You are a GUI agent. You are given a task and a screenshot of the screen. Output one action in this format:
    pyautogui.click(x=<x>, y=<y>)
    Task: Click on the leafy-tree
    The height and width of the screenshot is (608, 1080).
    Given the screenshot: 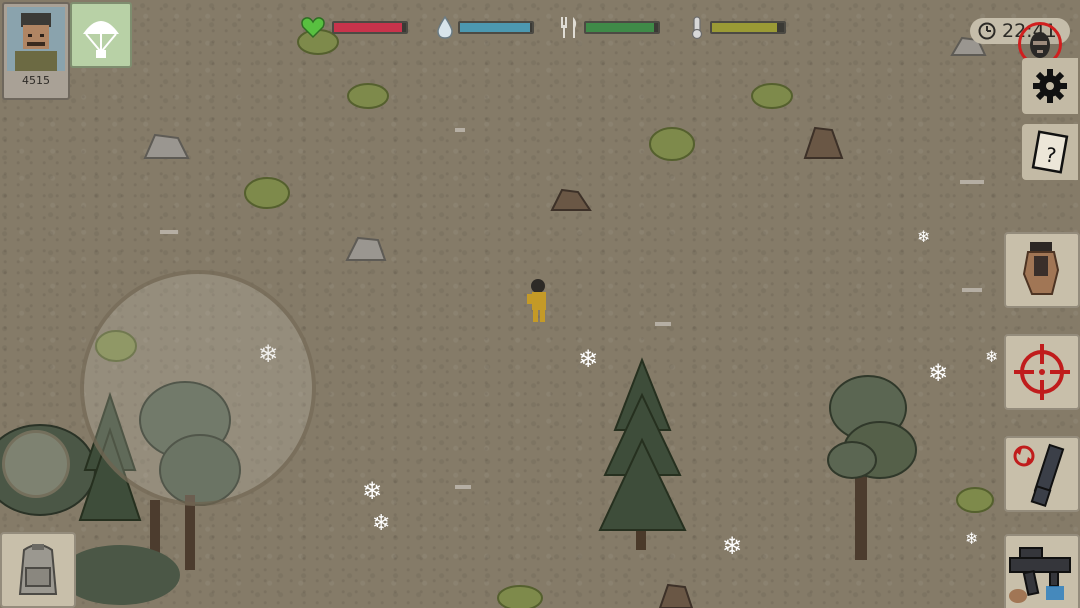 What is the action you would take?
    pyautogui.click(x=872, y=467)
    